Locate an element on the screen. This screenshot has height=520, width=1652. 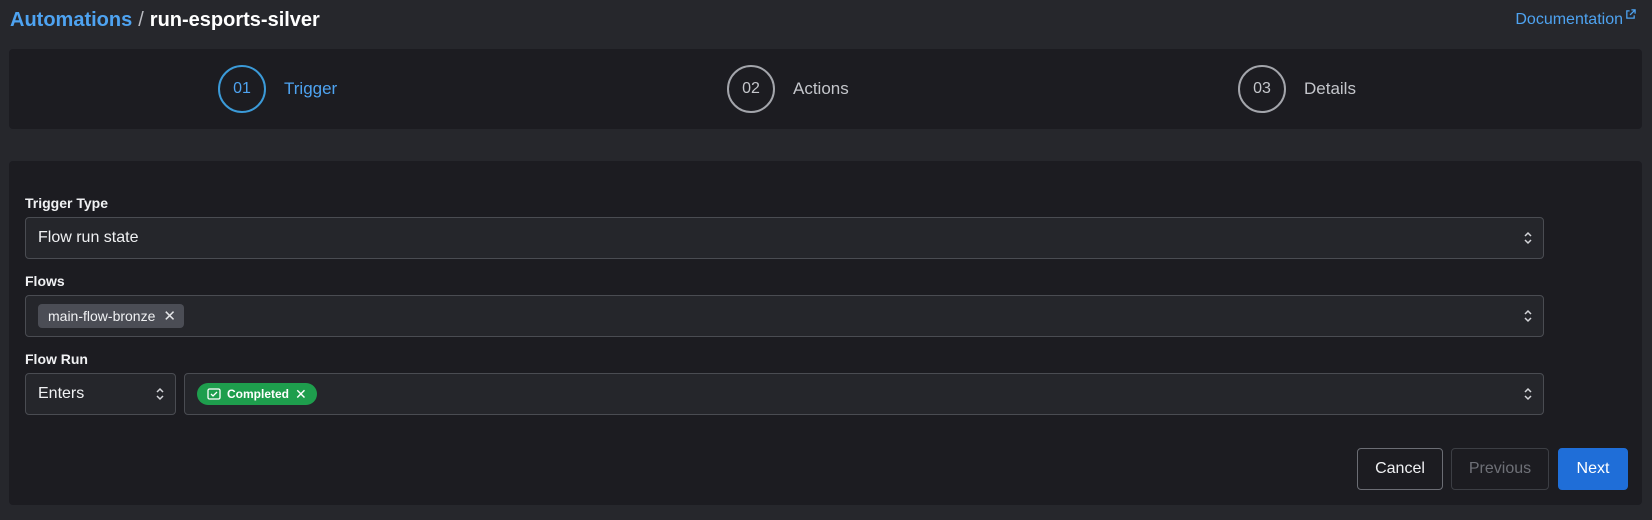
flow-run-condition-value: Enters is located at coordinates (61, 393).